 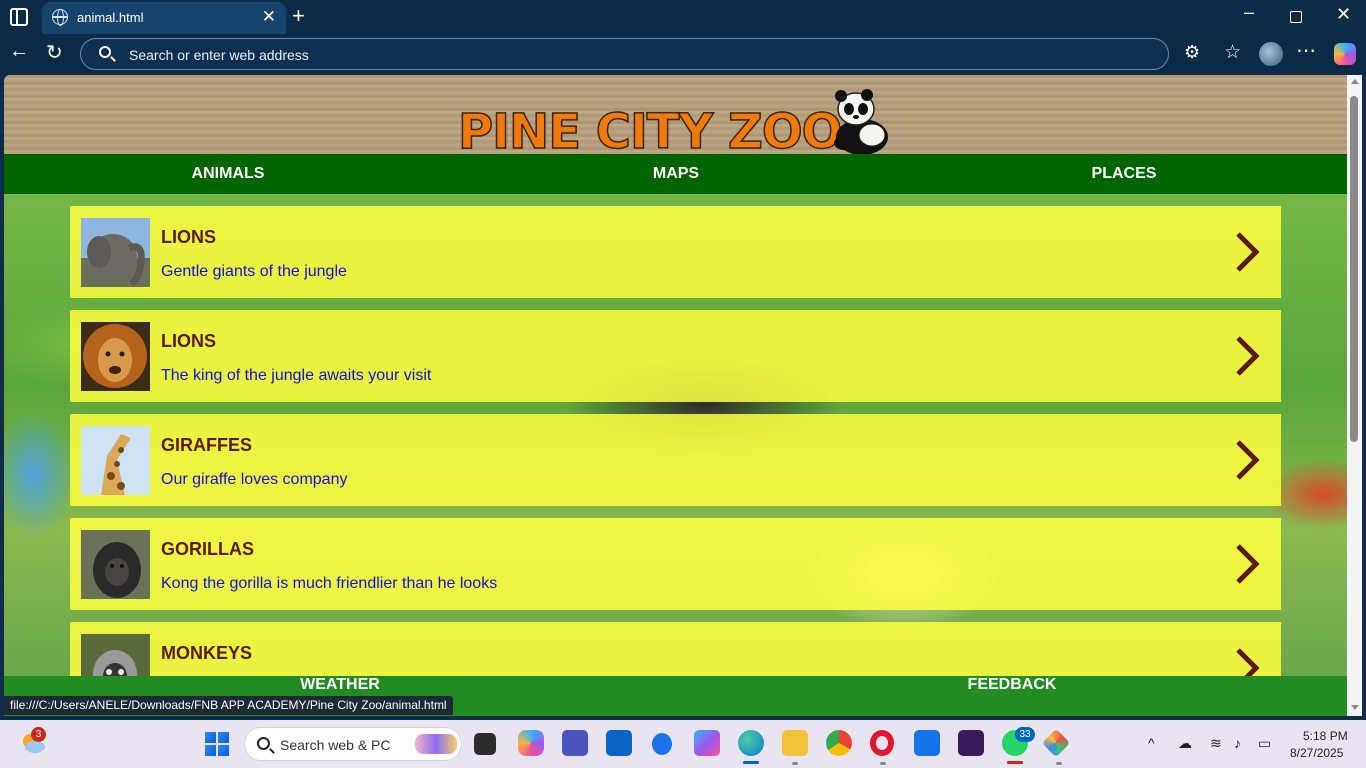 What do you see at coordinates (1124, 174) in the screenshot?
I see `nav-places: PLACES` at bounding box center [1124, 174].